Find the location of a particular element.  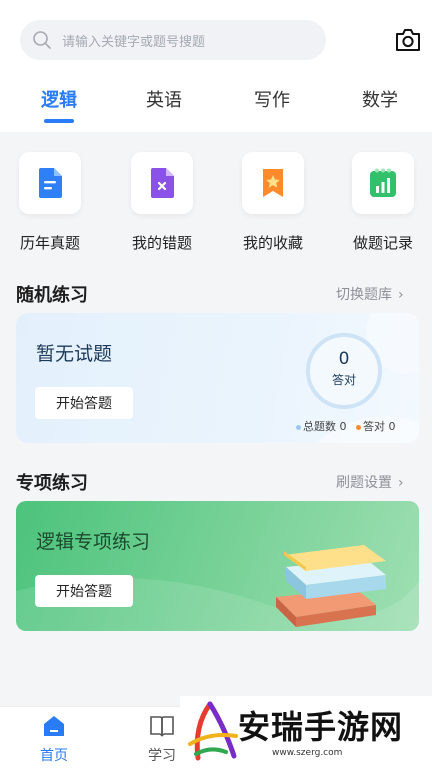

watermark-text: 安瑞手游网 is located at coordinates (321, 727).